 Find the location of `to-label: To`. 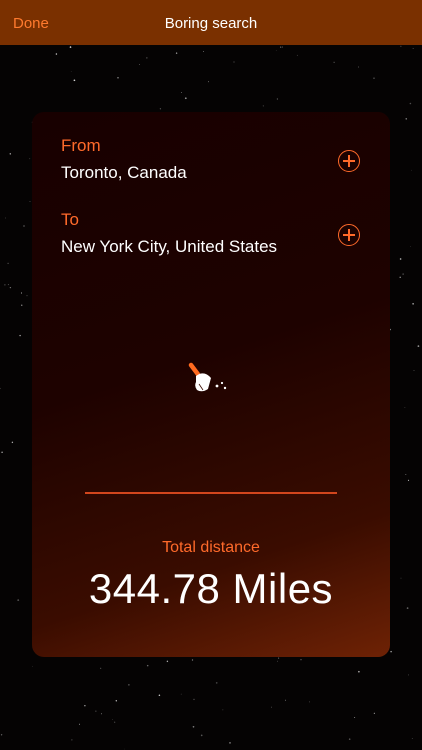

to-label: To is located at coordinates (70, 219).